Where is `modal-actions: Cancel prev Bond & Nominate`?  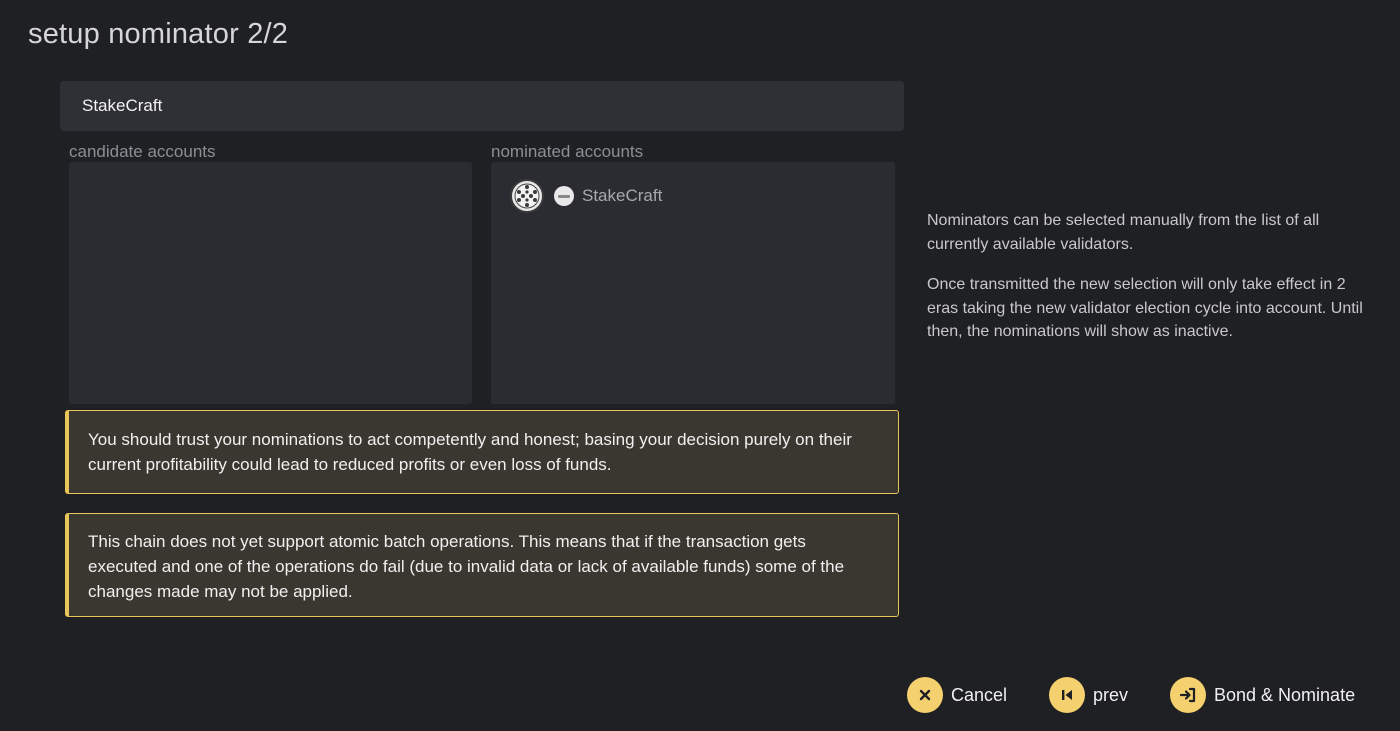 modal-actions: Cancel prev Bond & Nominate is located at coordinates (700, 696).